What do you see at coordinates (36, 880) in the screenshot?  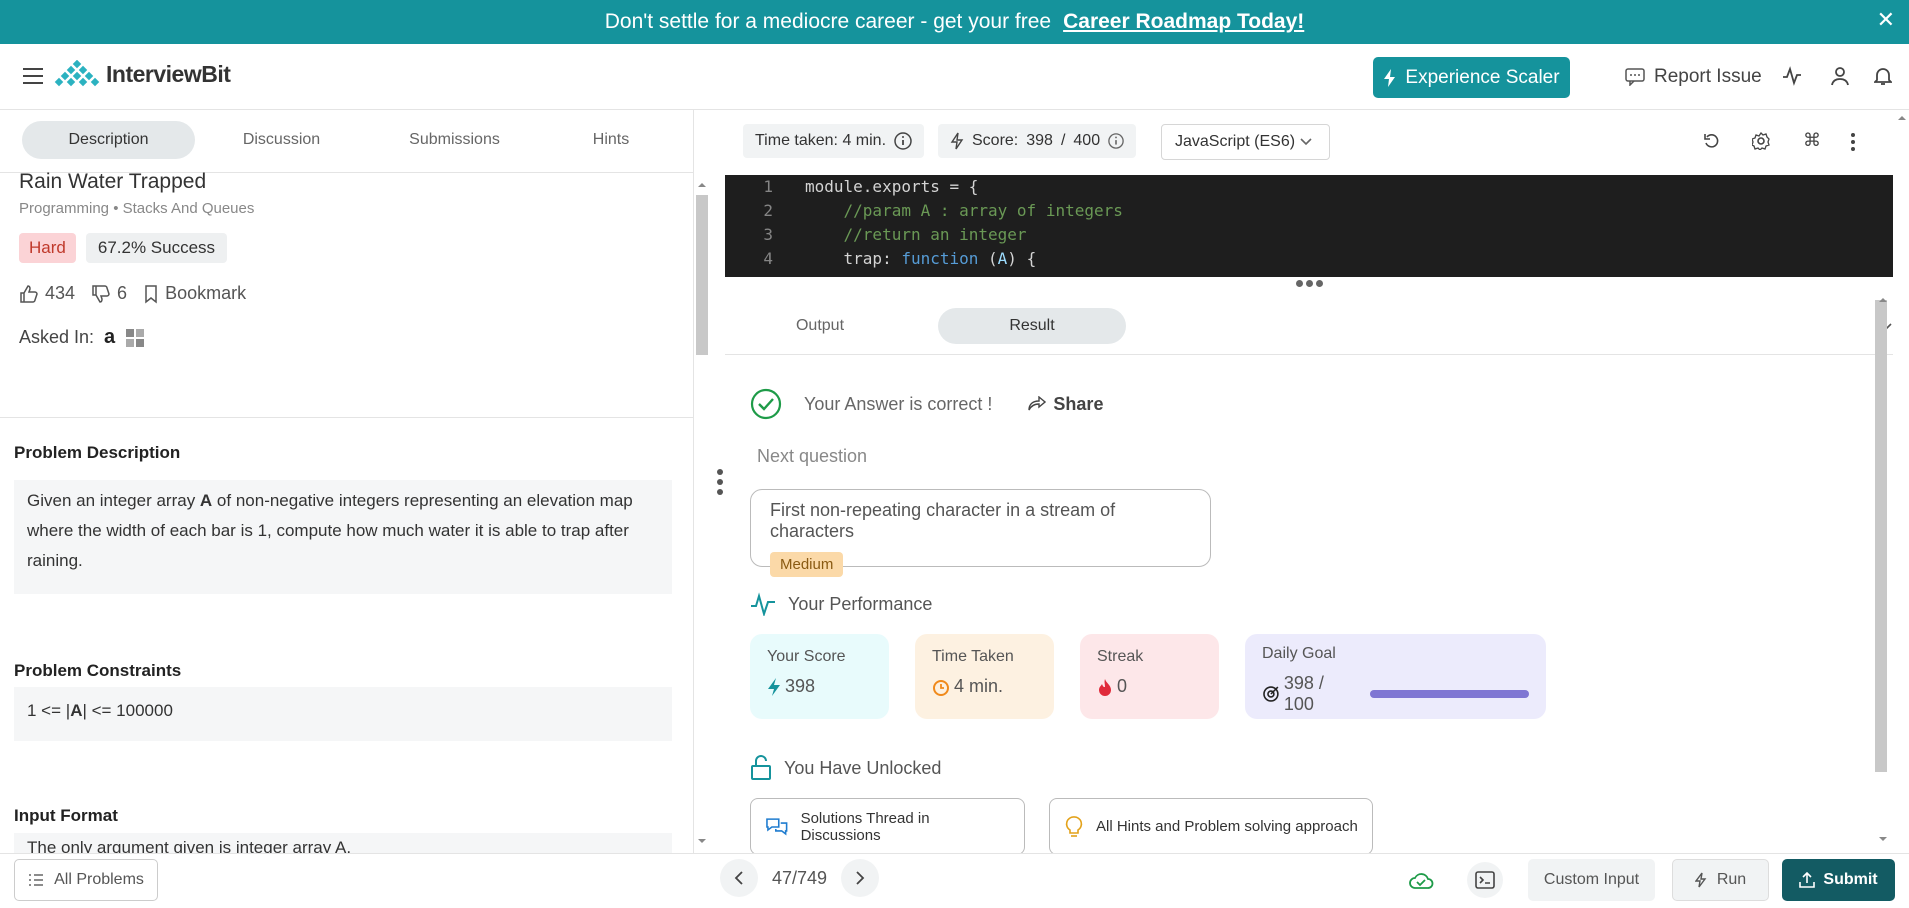 I see `list-icon` at bounding box center [36, 880].